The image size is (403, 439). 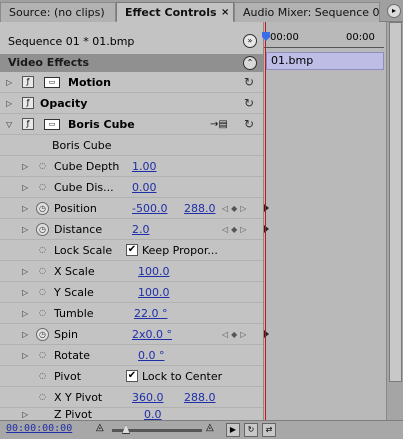 What do you see at coordinates (101, 124) in the screenshot?
I see `effect-name: Boris Cube` at bounding box center [101, 124].